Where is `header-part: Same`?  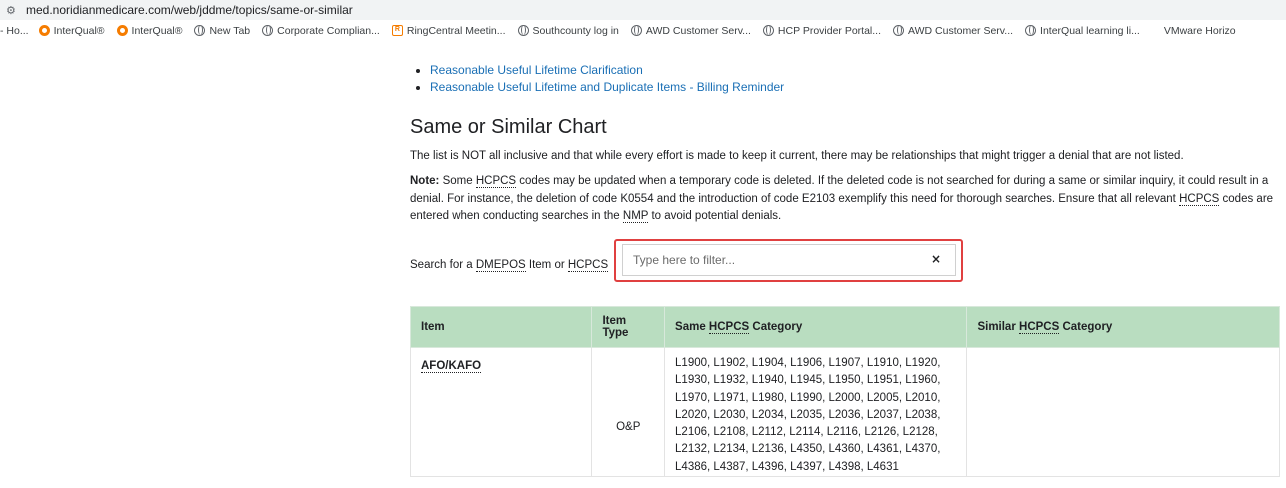 header-part: Same is located at coordinates (692, 327).